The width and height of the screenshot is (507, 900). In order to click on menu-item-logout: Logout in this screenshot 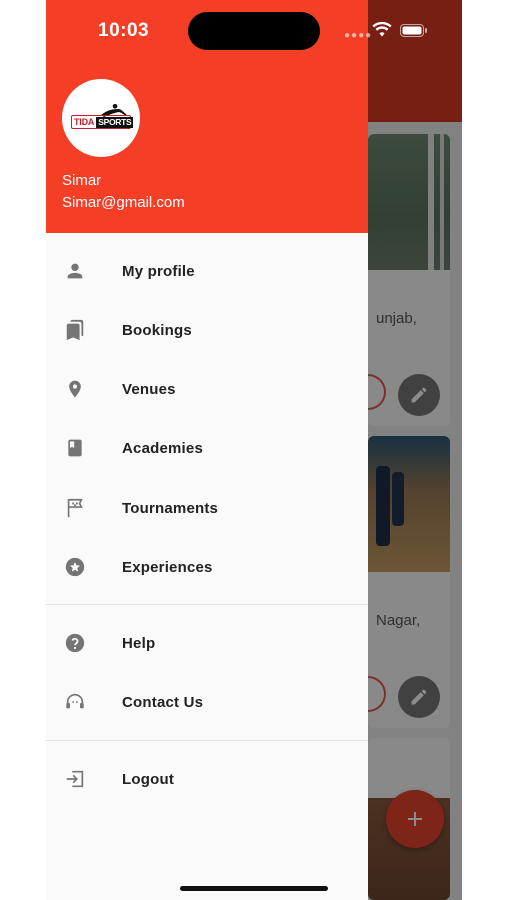, I will do `click(207, 779)`.